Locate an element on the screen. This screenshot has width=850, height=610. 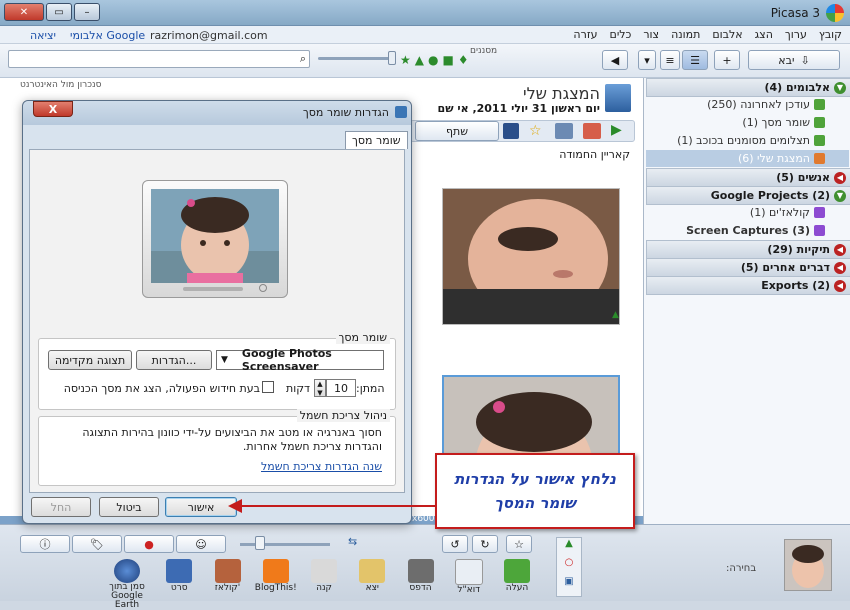
search-box: ⌕ is located at coordinates (159, 59).